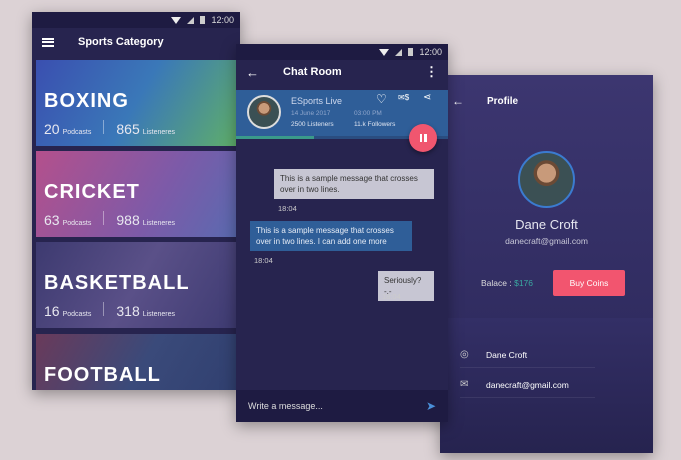  Describe the element at coordinates (128, 220) in the screenshot. I see `listener-count: 988` at that location.